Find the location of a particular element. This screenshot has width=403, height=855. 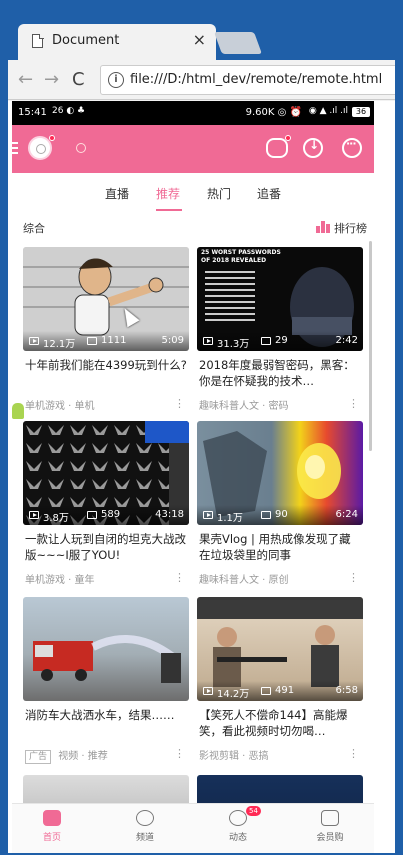

nav-dynamic: 54 动态 is located at coordinates (238, 824).